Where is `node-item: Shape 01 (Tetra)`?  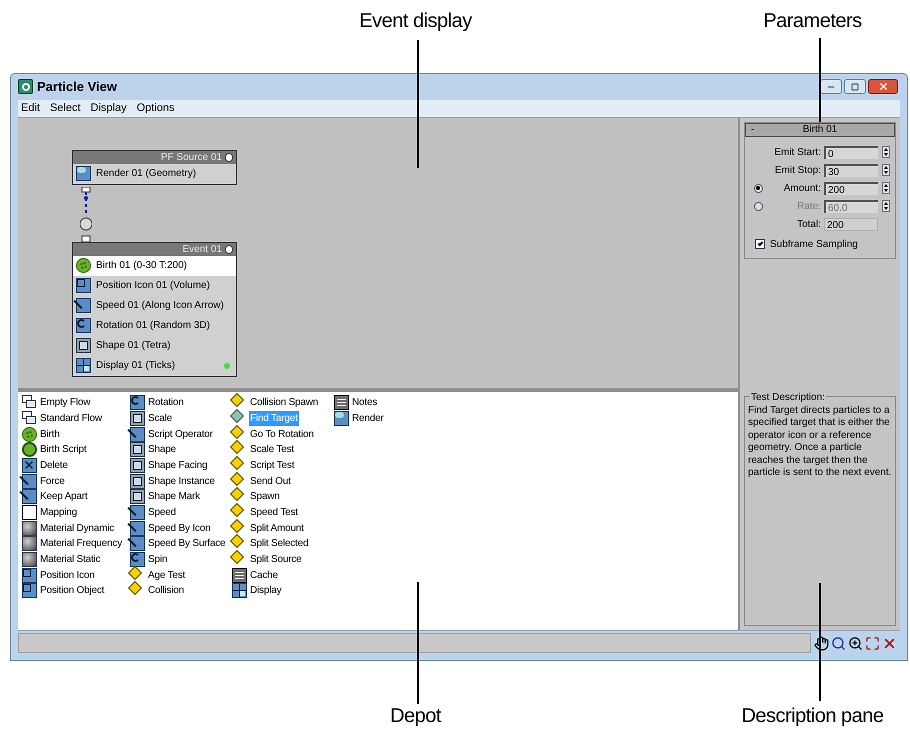
node-item: Shape 01 (Tetra) is located at coordinates (154, 346).